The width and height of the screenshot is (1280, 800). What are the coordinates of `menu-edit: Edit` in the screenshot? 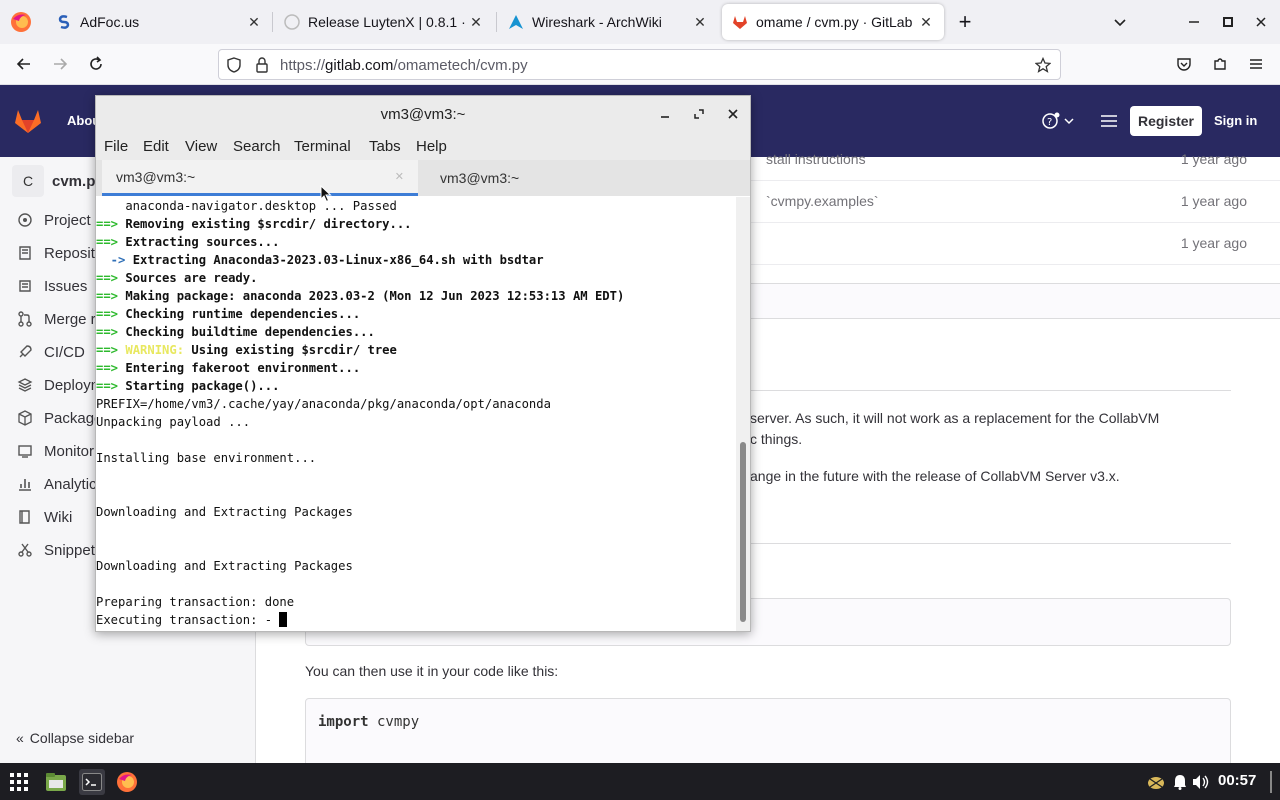 It's located at (156, 146).